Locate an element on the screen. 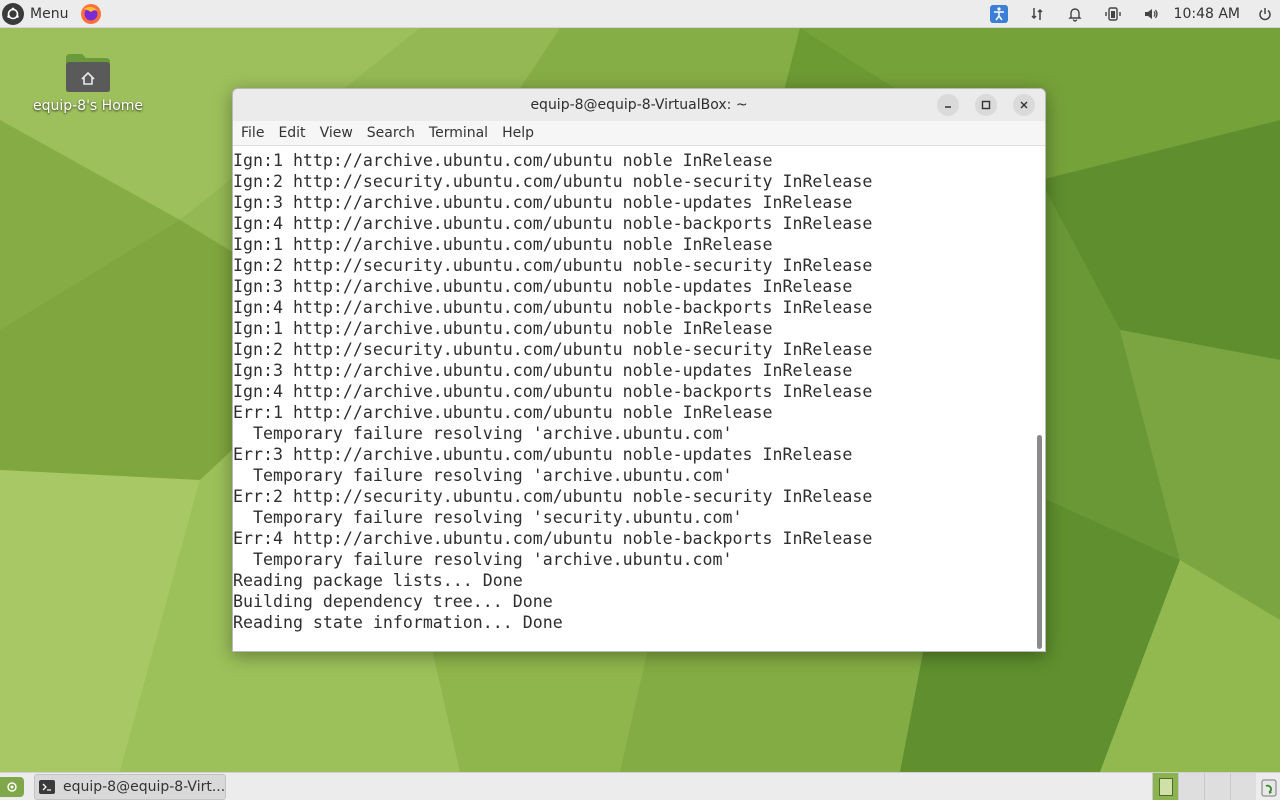 The height and width of the screenshot is (800, 1280). menu-help: Help is located at coordinates (518, 133).